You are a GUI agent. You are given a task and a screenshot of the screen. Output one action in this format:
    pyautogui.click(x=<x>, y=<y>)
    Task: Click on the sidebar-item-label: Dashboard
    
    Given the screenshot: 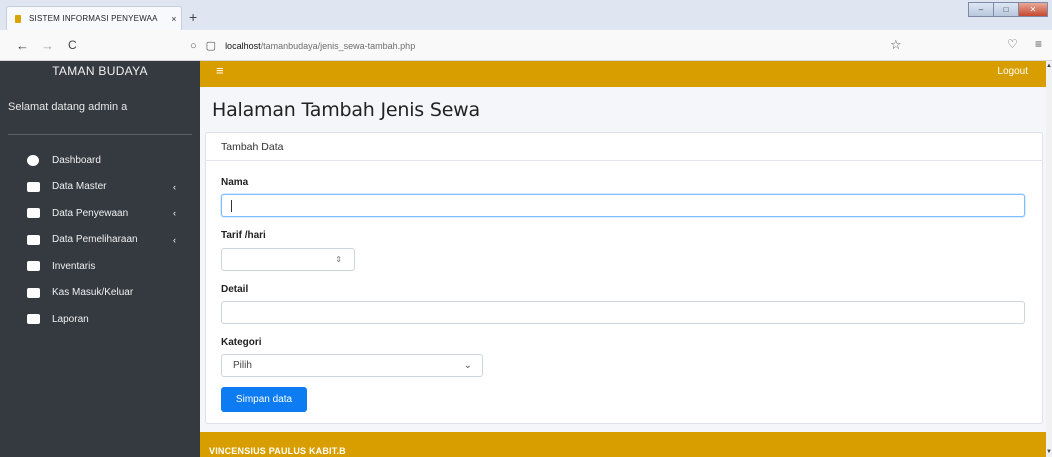 What is the action you would take?
    pyautogui.click(x=76, y=160)
    